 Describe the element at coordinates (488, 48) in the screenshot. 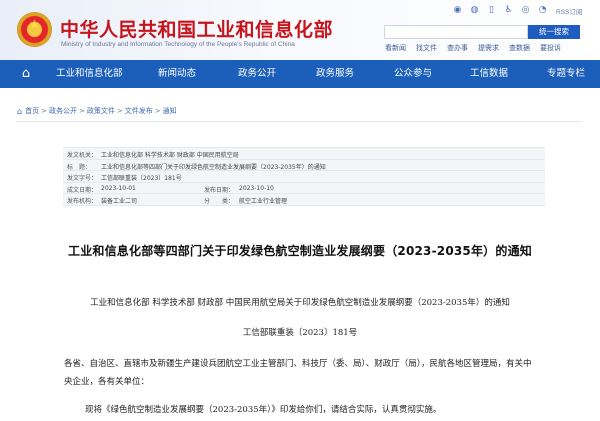

I see `quick-link-requests: 提需求` at that location.